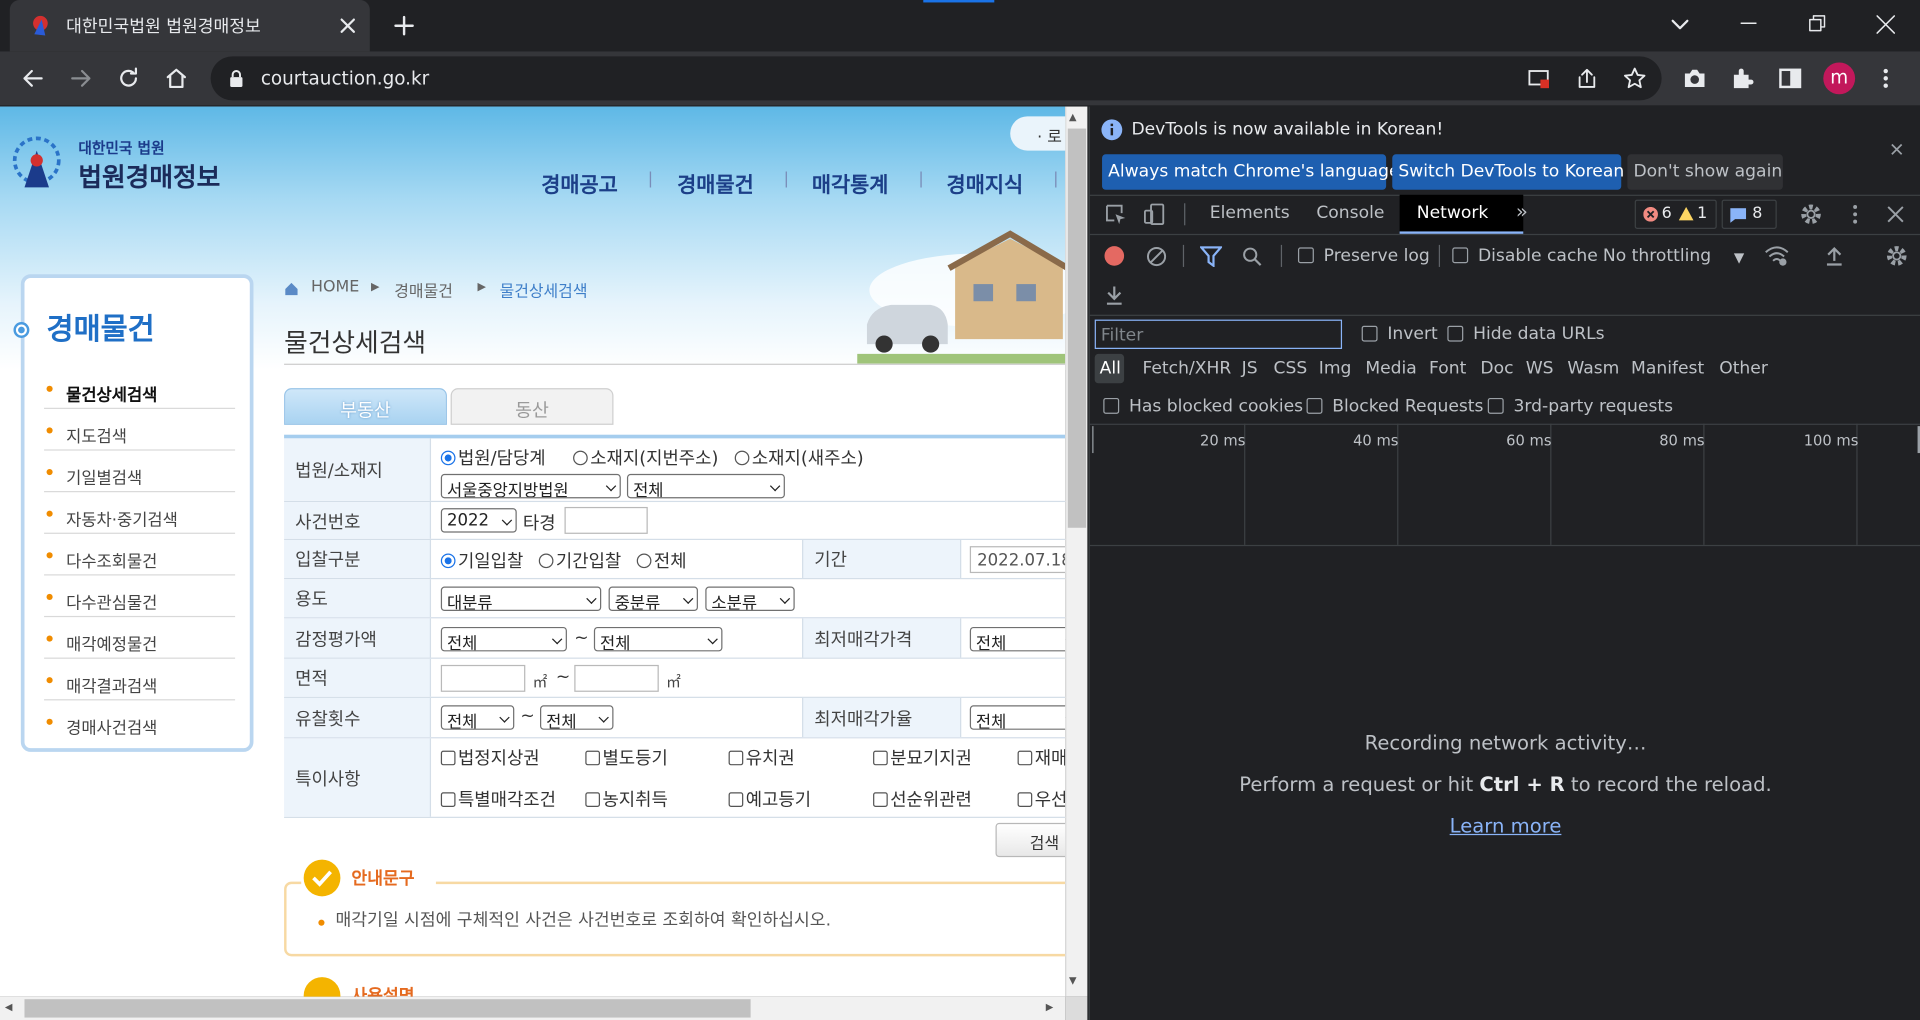 This screenshot has height=1020, width=1920. I want to click on sidebar-item-map-search: 지도검색, so click(140, 430).